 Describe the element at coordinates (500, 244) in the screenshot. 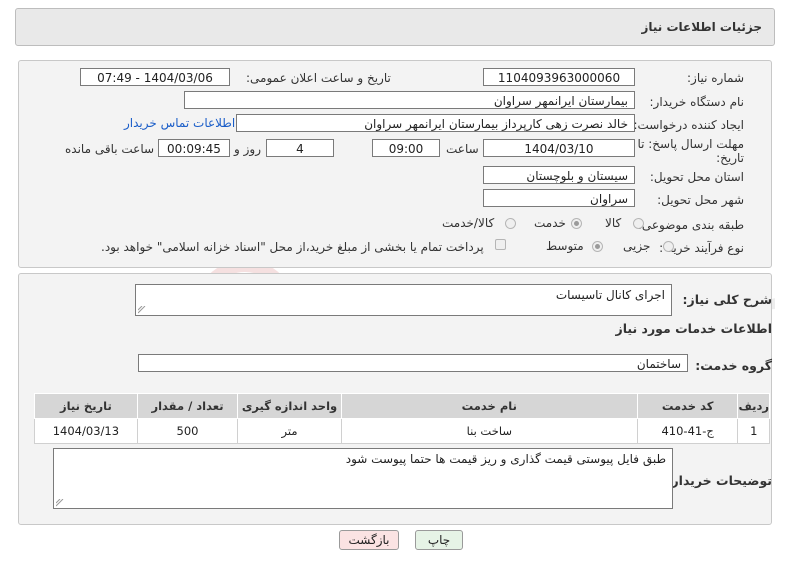

I see `treasury-payment-checkbox` at that location.